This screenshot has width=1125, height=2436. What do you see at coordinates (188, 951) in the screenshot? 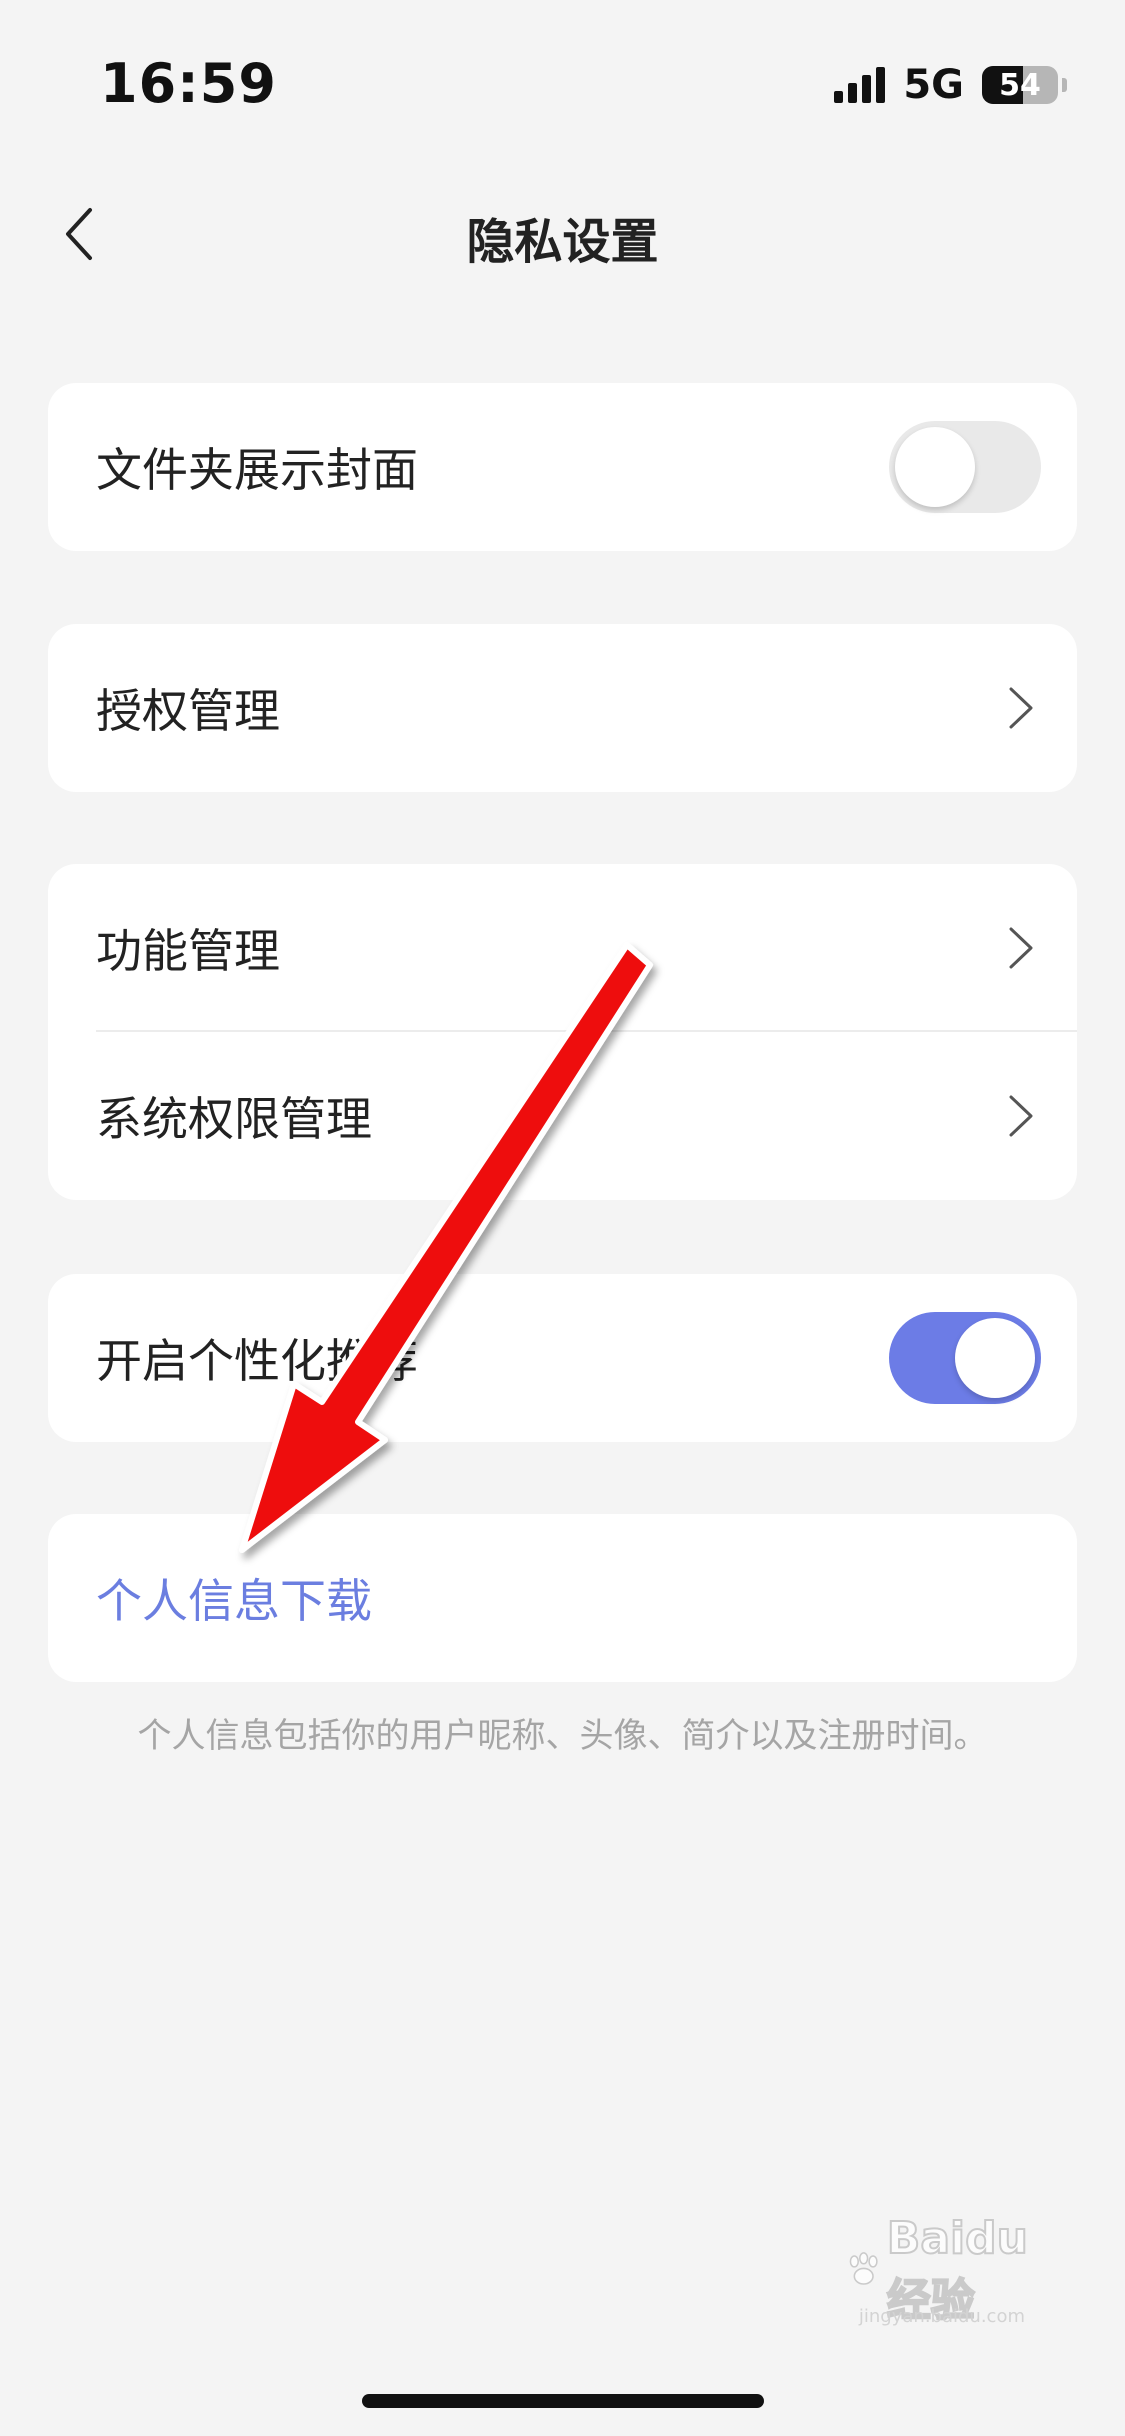
I see `features-label: 功能管理` at bounding box center [188, 951].